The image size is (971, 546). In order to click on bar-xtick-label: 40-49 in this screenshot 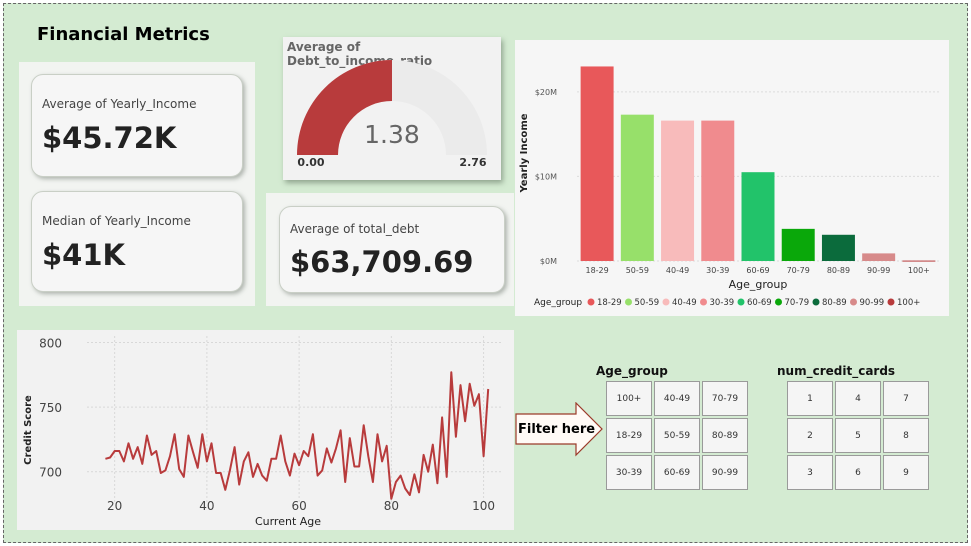, I will do `click(677, 270)`.